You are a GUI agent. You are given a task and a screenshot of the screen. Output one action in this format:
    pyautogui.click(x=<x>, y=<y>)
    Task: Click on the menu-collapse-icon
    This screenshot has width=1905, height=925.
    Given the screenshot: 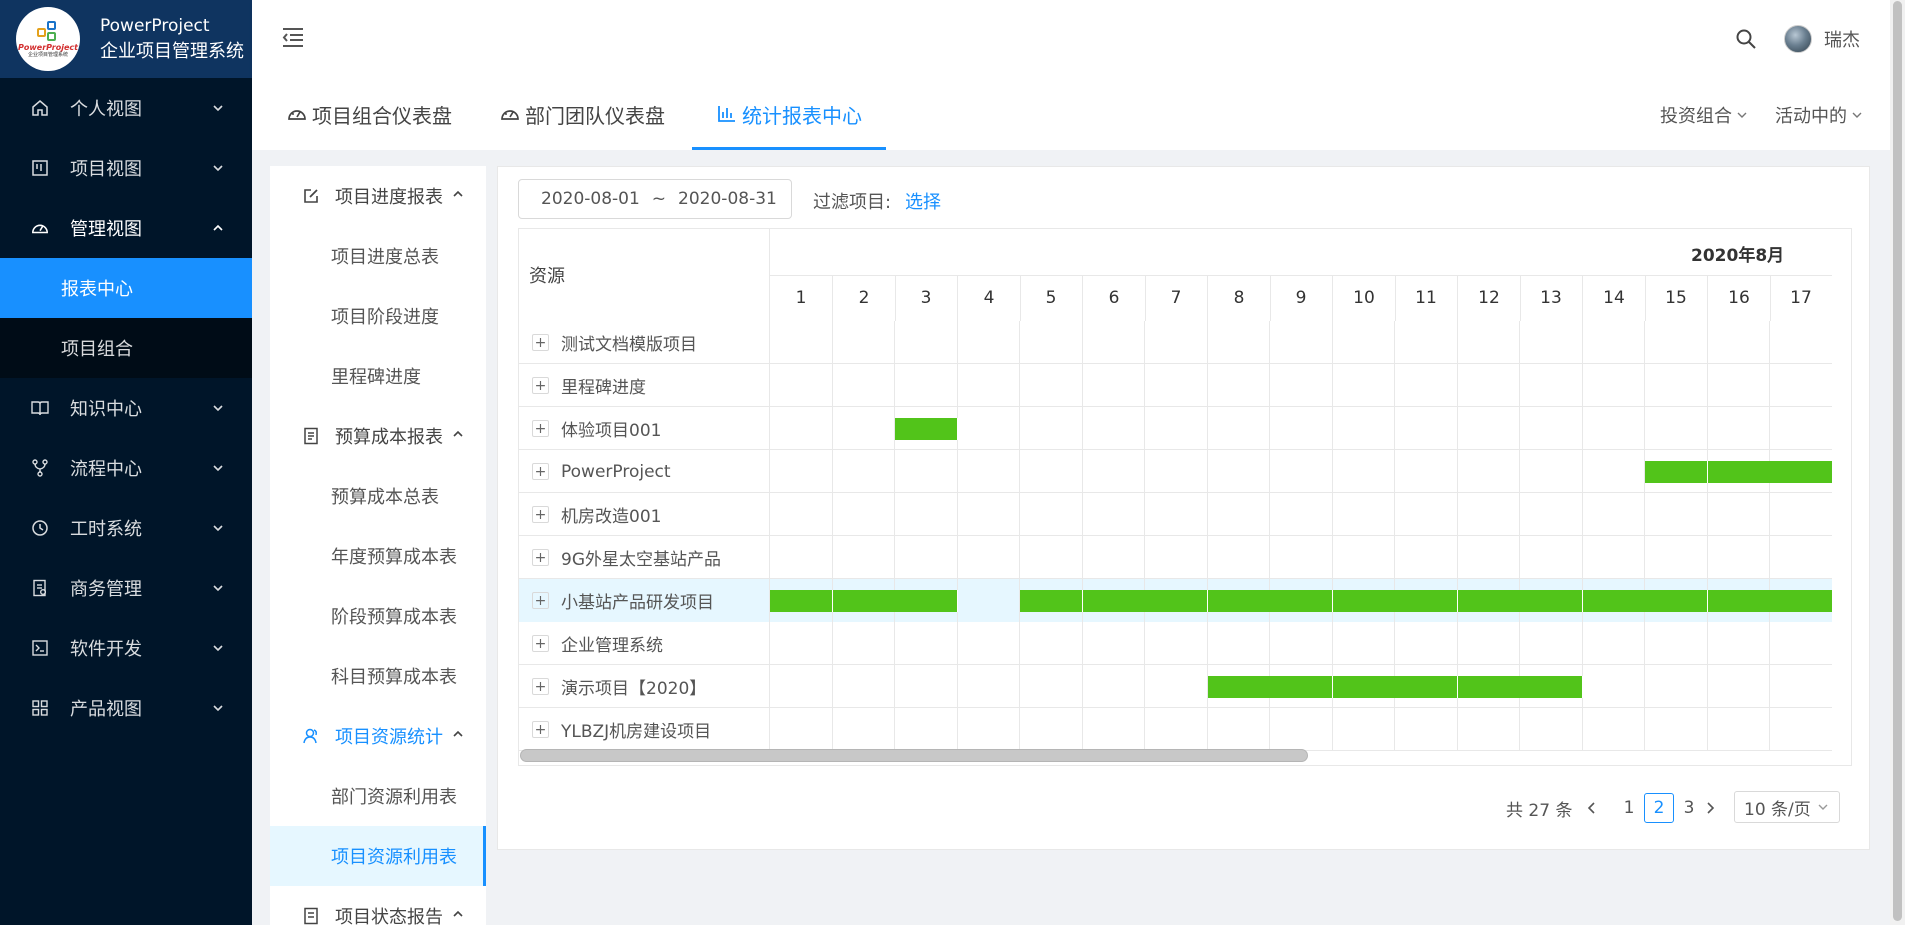 What is the action you would take?
    pyautogui.click(x=293, y=37)
    